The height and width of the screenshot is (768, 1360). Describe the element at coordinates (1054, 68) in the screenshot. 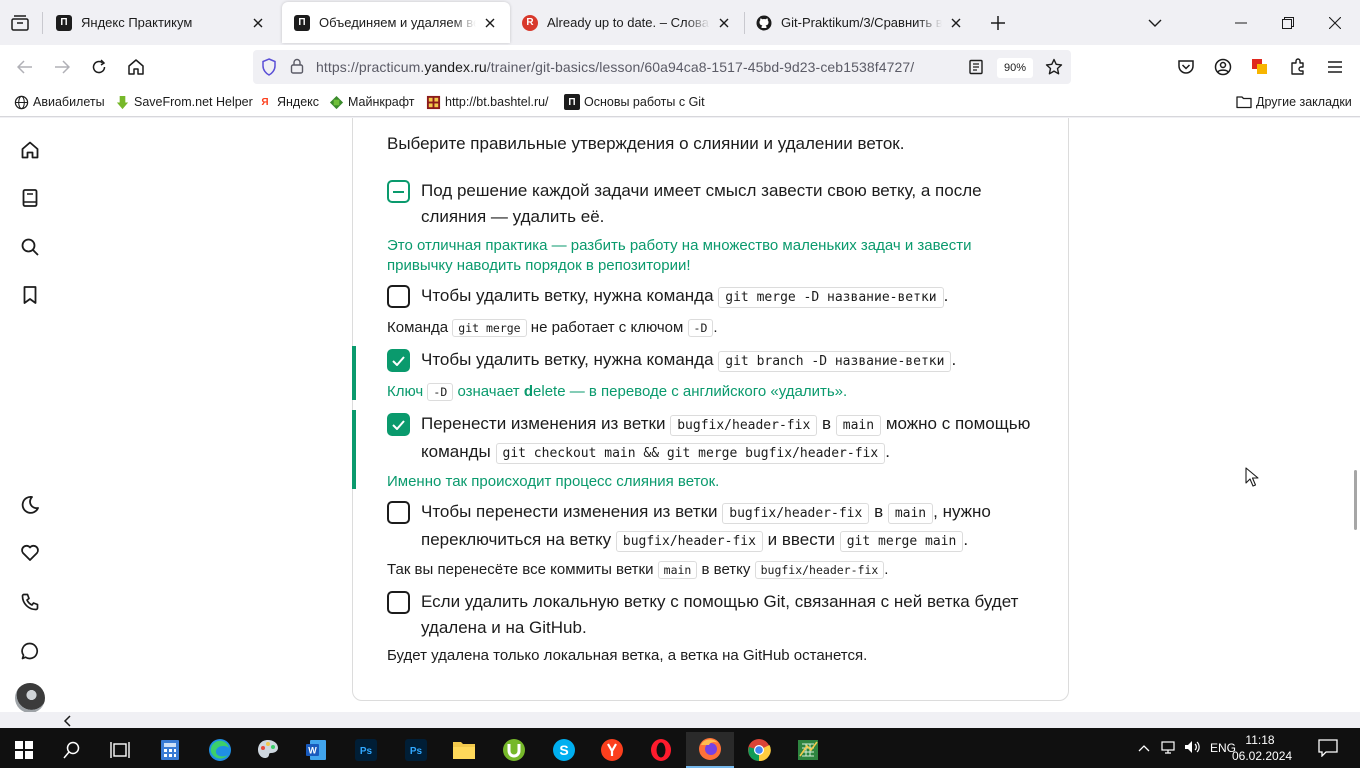

I see `bookmark-star-icon` at that location.